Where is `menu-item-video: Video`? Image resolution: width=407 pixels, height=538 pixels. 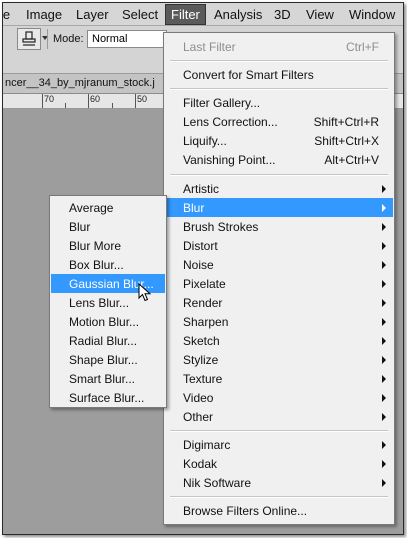 menu-item-video: Video is located at coordinates (279, 397).